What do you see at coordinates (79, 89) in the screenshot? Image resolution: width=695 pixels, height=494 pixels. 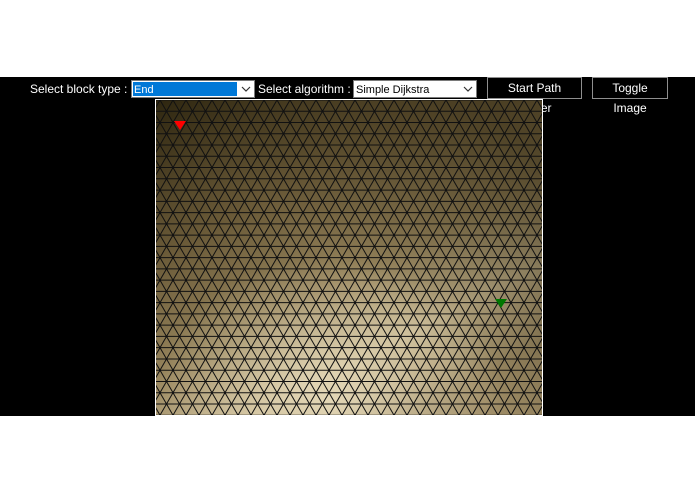 I see `block-type-label: Select block type :` at bounding box center [79, 89].